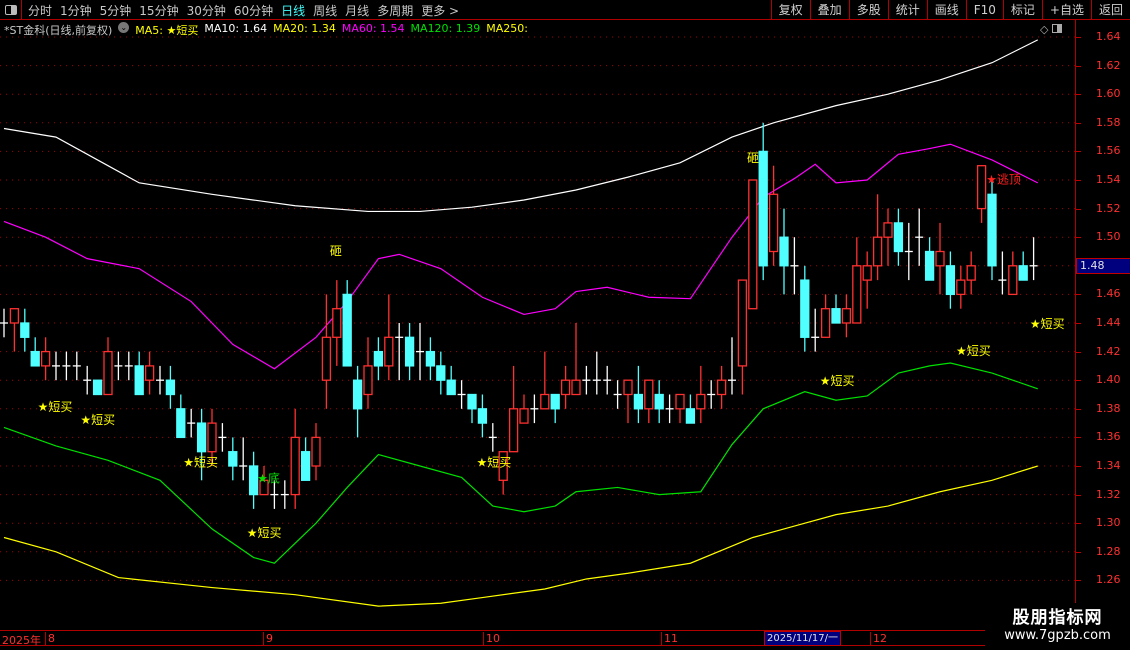  Describe the element at coordinates (325, 10) in the screenshot. I see `tab-weekly: 周线` at that location.